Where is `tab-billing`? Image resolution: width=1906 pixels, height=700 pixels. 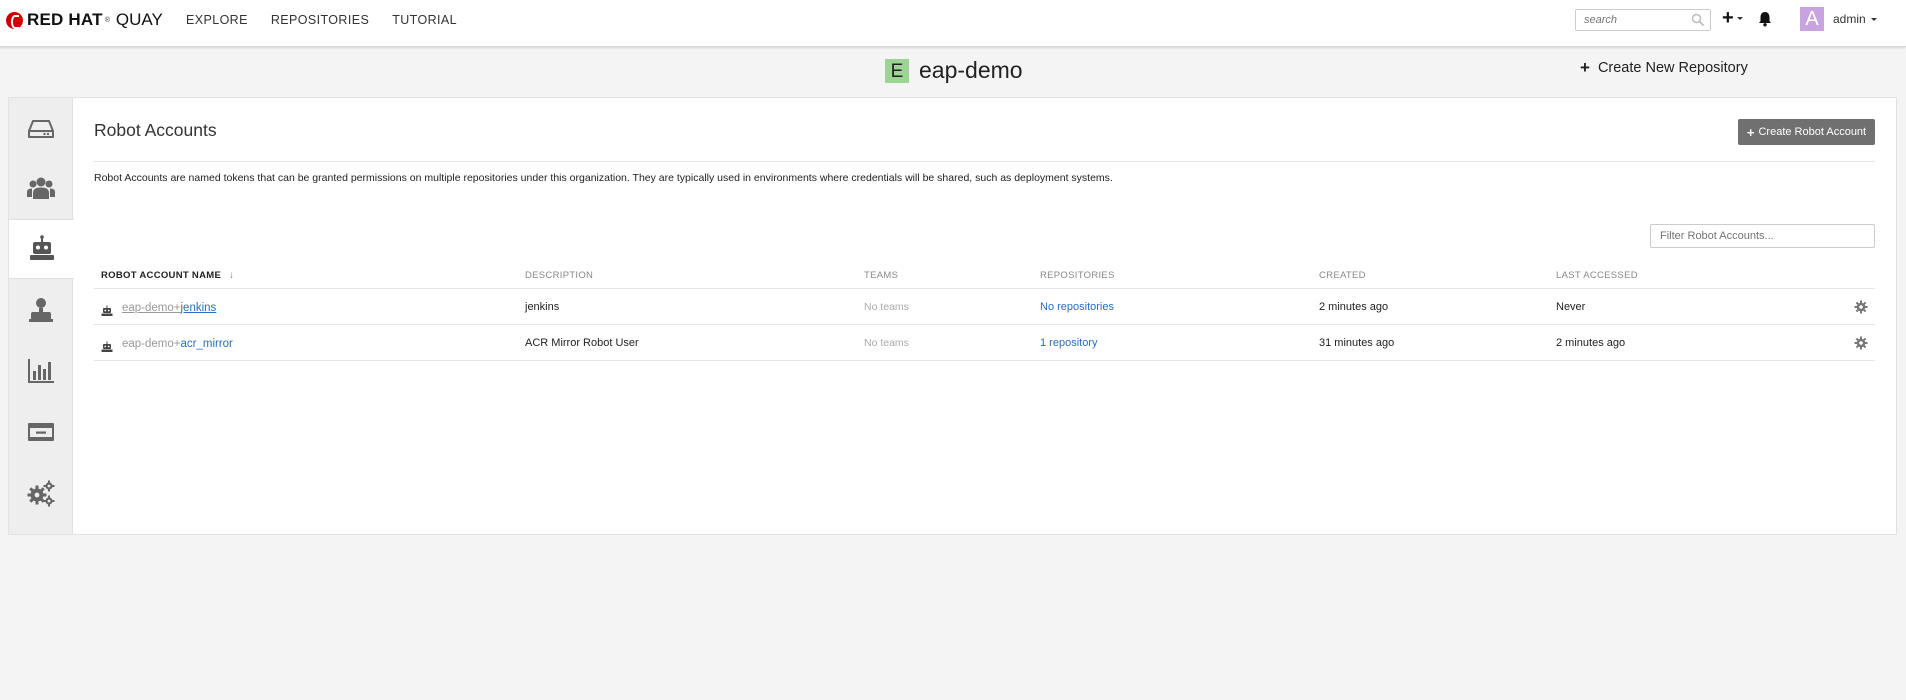 tab-billing is located at coordinates (41, 432).